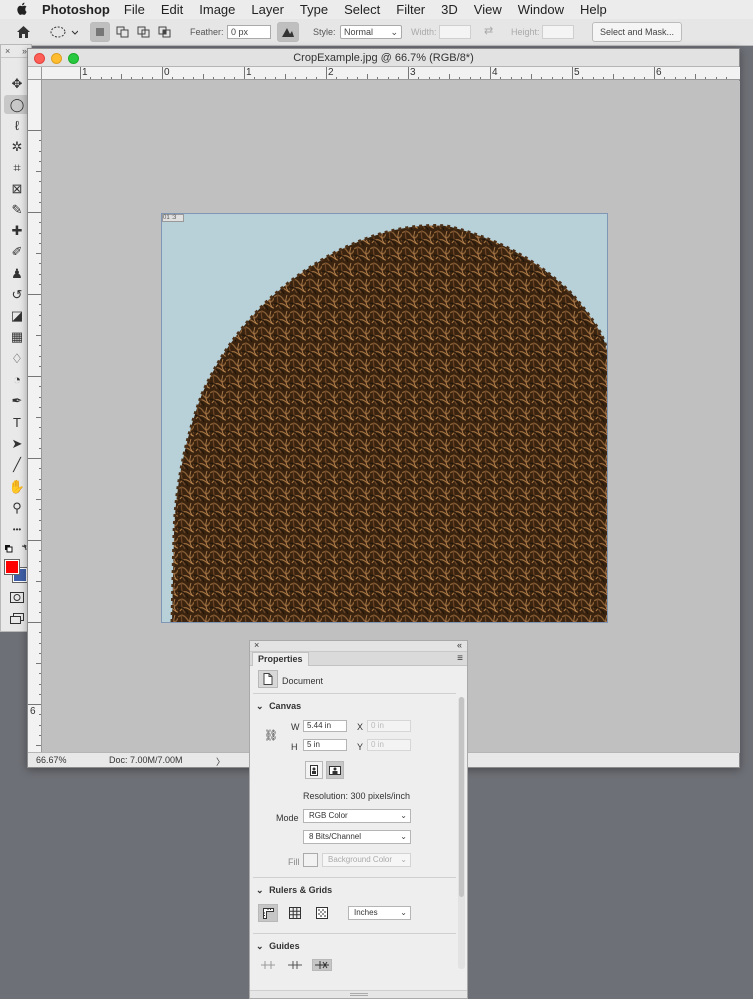  What do you see at coordinates (455, 32) in the screenshot?
I see `width-input` at bounding box center [455, 32].